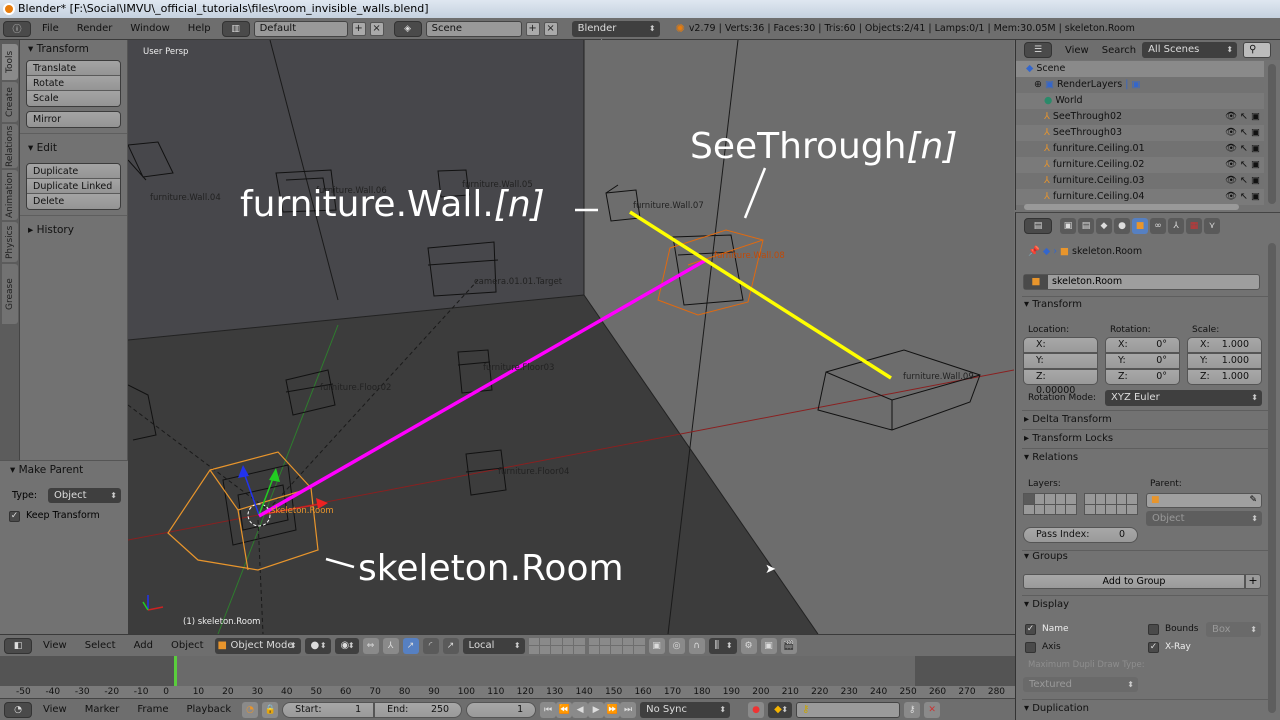 The image size is (1280, 720). What do you see at coordinates (376, 28) in the screenshot?
I see `remove-screen-button: ×` at bounding box center [376, 28].